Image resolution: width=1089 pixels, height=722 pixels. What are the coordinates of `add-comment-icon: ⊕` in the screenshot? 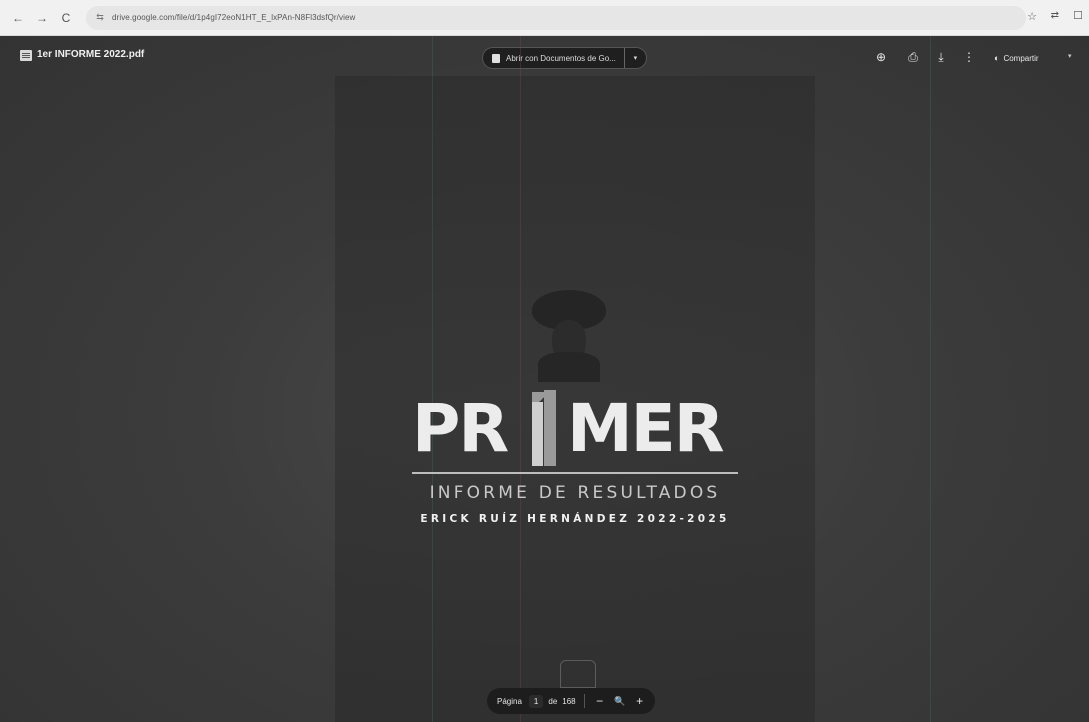 It's located at (881, 57).